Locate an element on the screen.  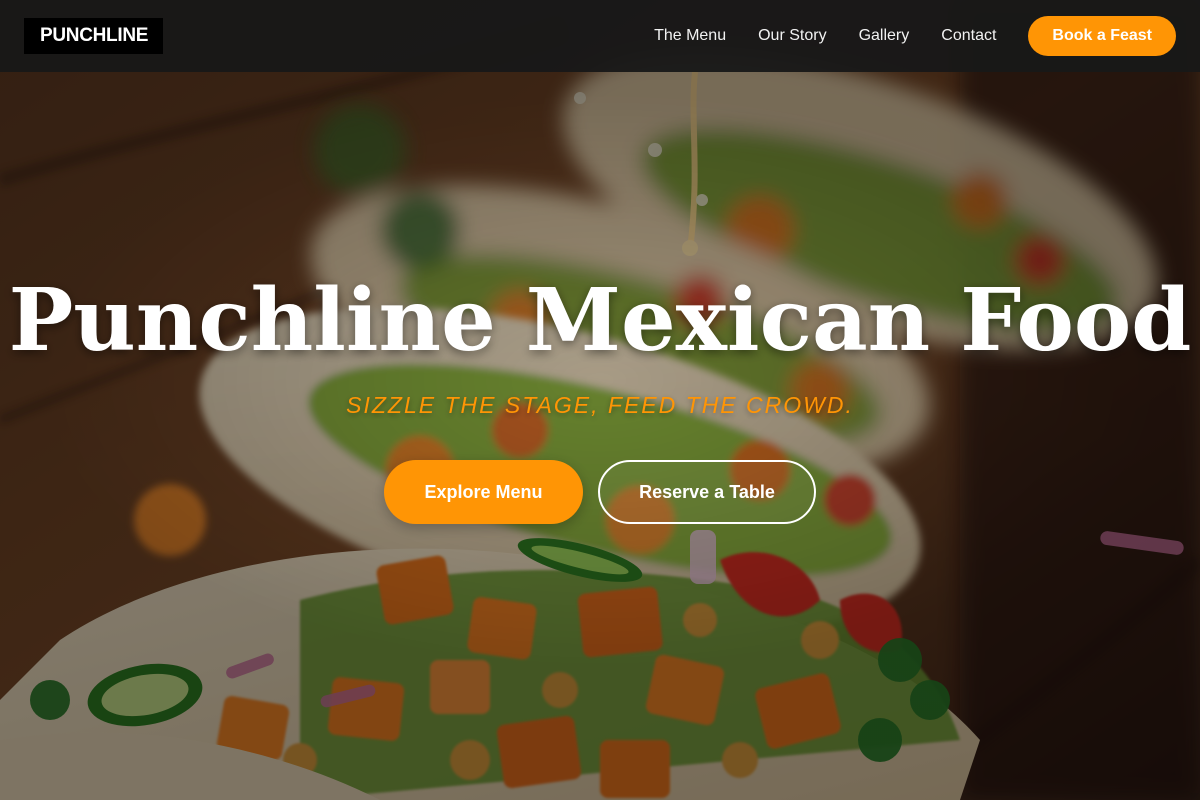
hero-tagline: SIZZLE THE STAGE, FEED THE CROWD. is located at coordinates (600, 405).